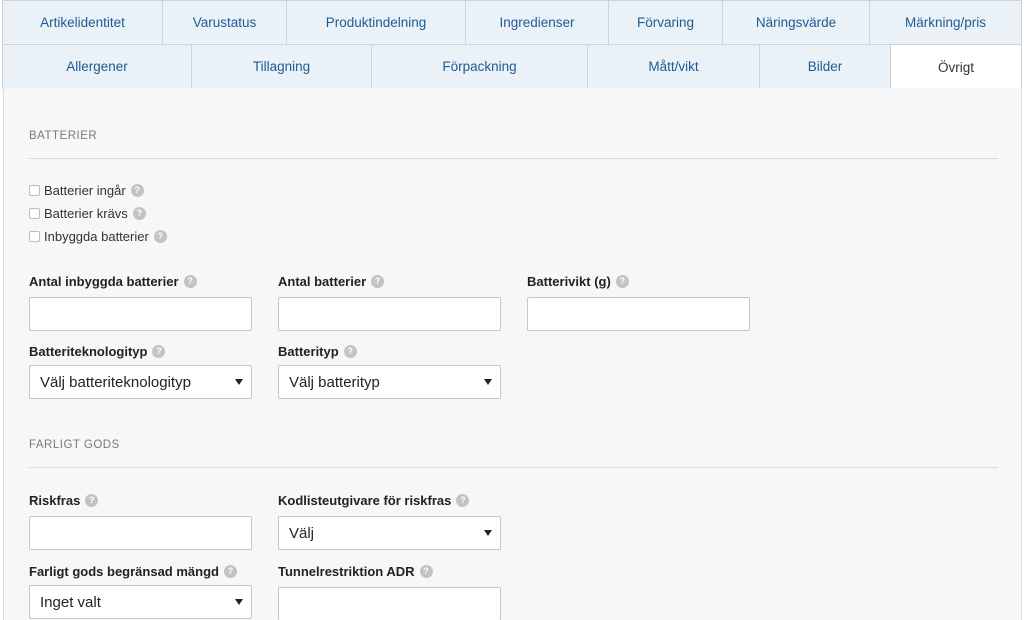  I want to click on select-value: Inget valt, so click(70, 602).